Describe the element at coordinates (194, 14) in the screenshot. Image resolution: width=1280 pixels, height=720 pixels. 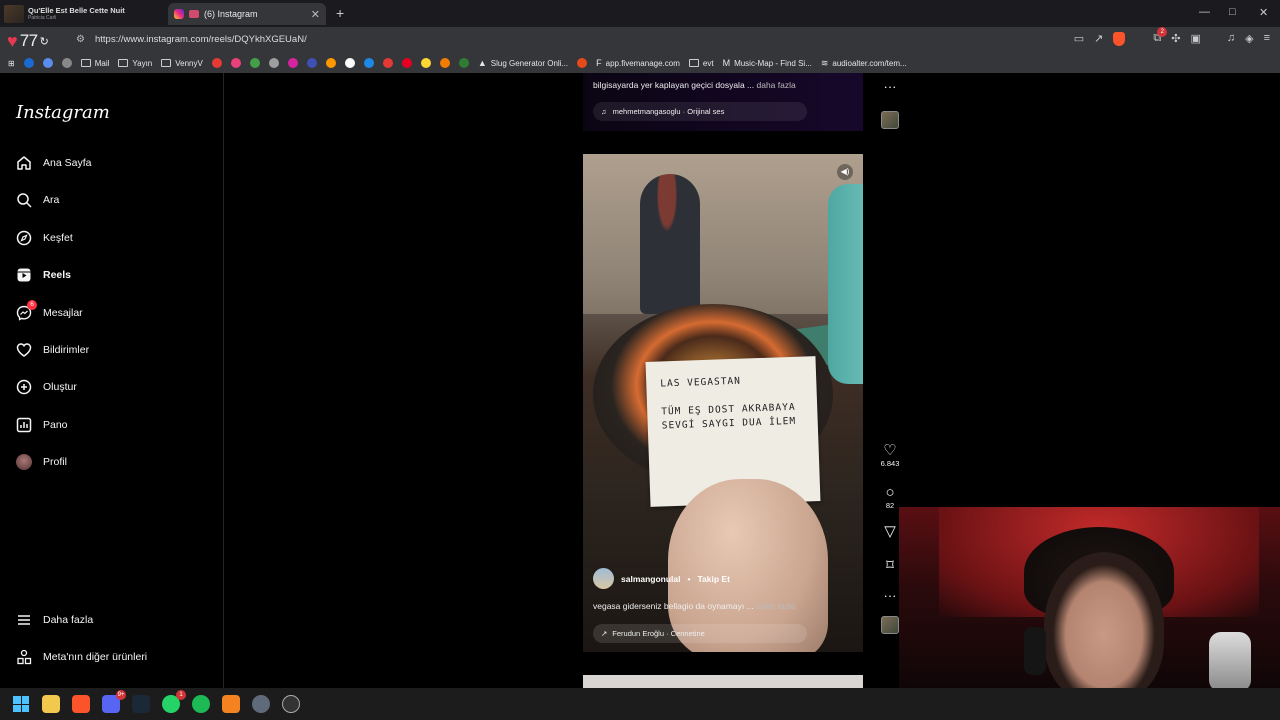
I see `audio-playing-icon` at that location.